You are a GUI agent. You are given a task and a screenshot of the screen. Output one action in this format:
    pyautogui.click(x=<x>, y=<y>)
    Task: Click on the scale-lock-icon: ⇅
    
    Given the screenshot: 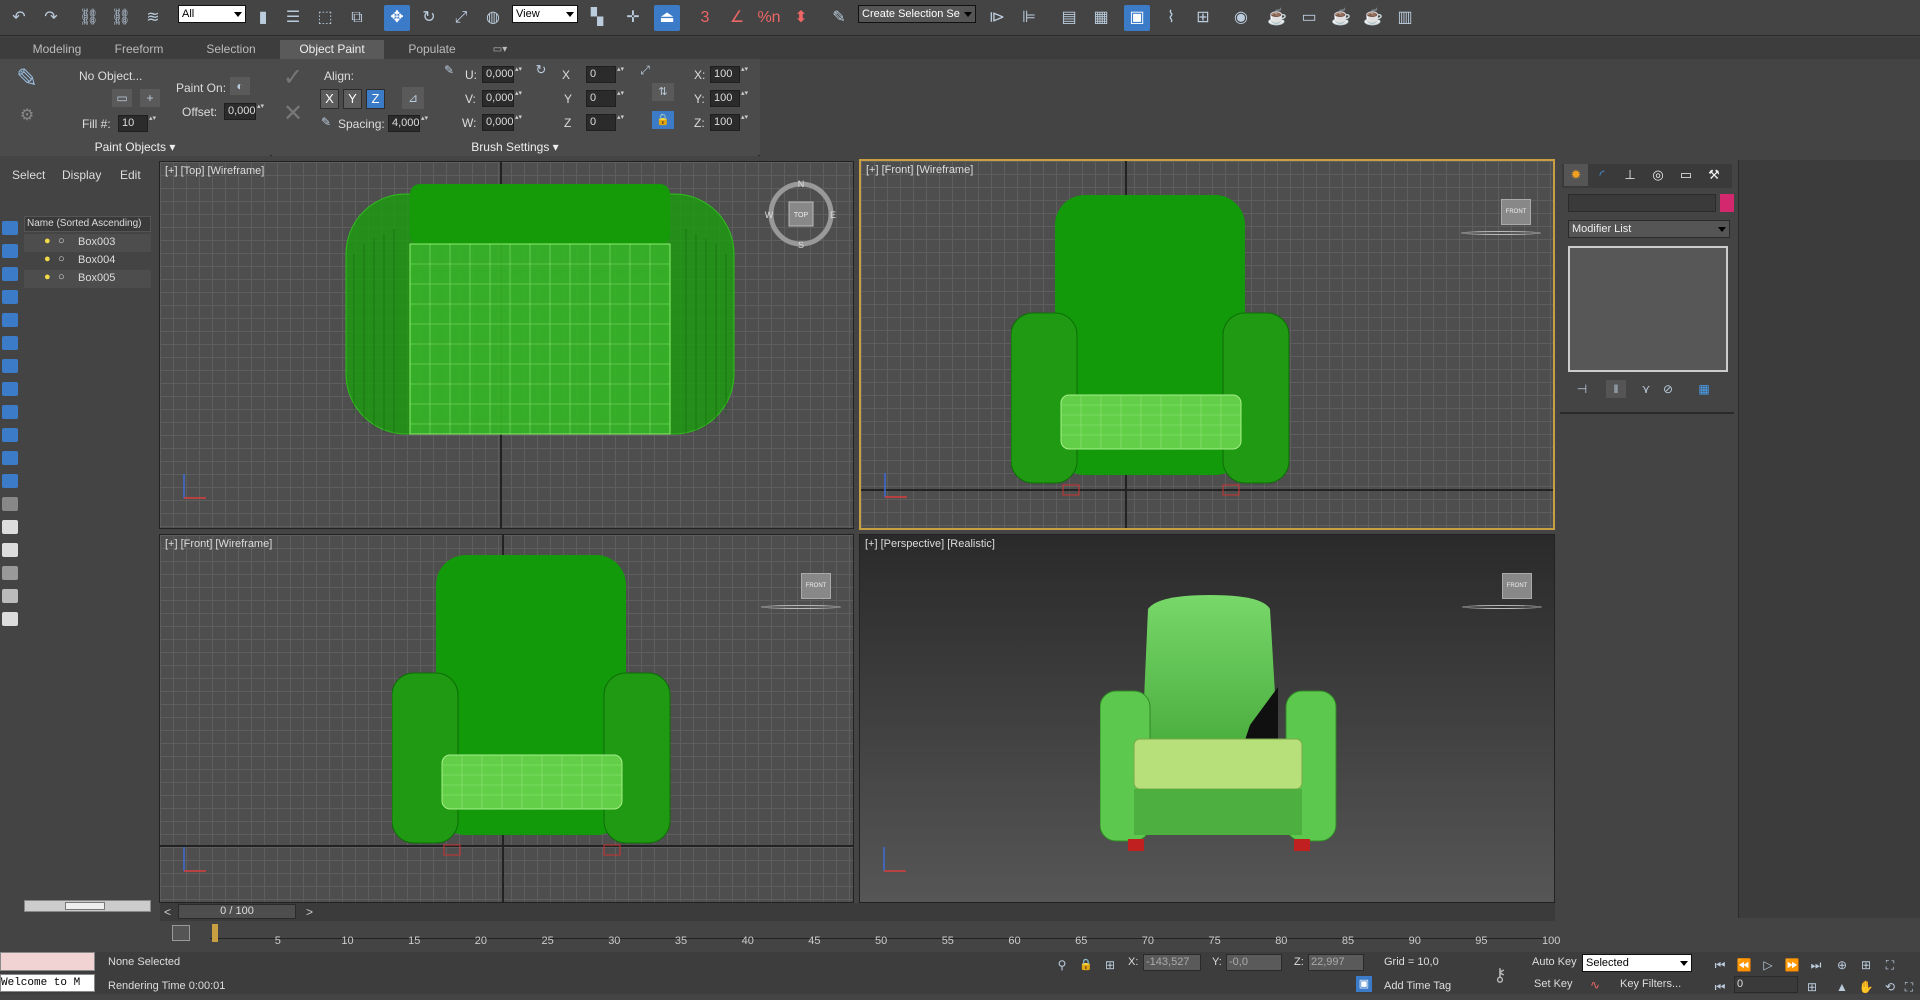 What is the action you would take?
    pyautogui.click(x=663, y=92)
    